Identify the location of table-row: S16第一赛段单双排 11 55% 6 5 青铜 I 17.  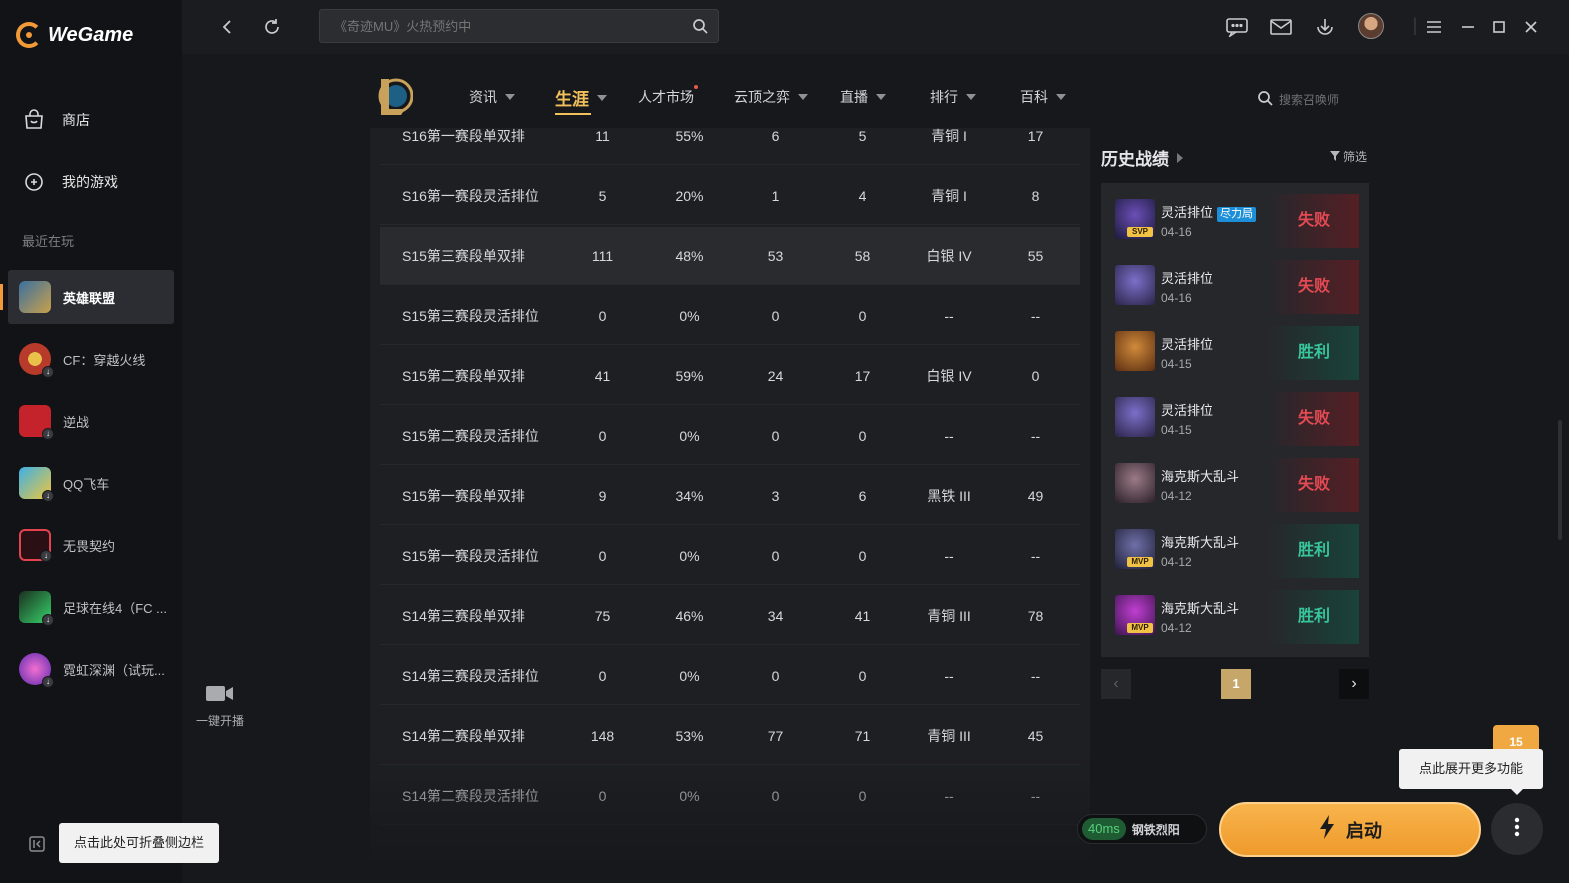
(730, 146).